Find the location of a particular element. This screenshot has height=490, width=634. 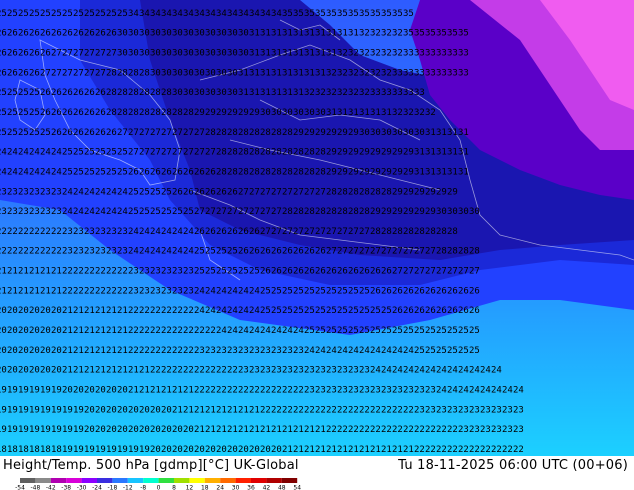

colorbar-swatch is located at coordinates (289, 480).